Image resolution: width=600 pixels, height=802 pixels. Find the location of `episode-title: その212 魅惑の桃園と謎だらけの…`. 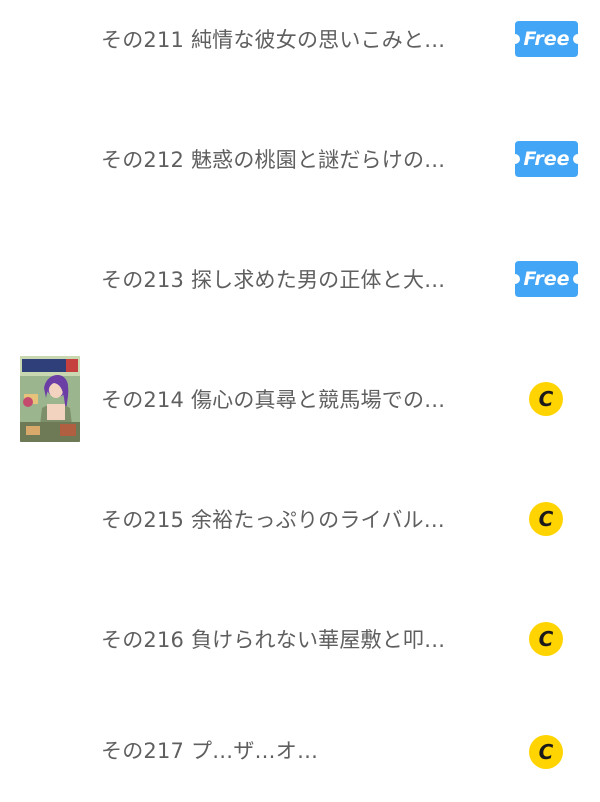

episode-title: その212 魅惑の桃園と謎だらけの… is located at coordinates (273, 160).